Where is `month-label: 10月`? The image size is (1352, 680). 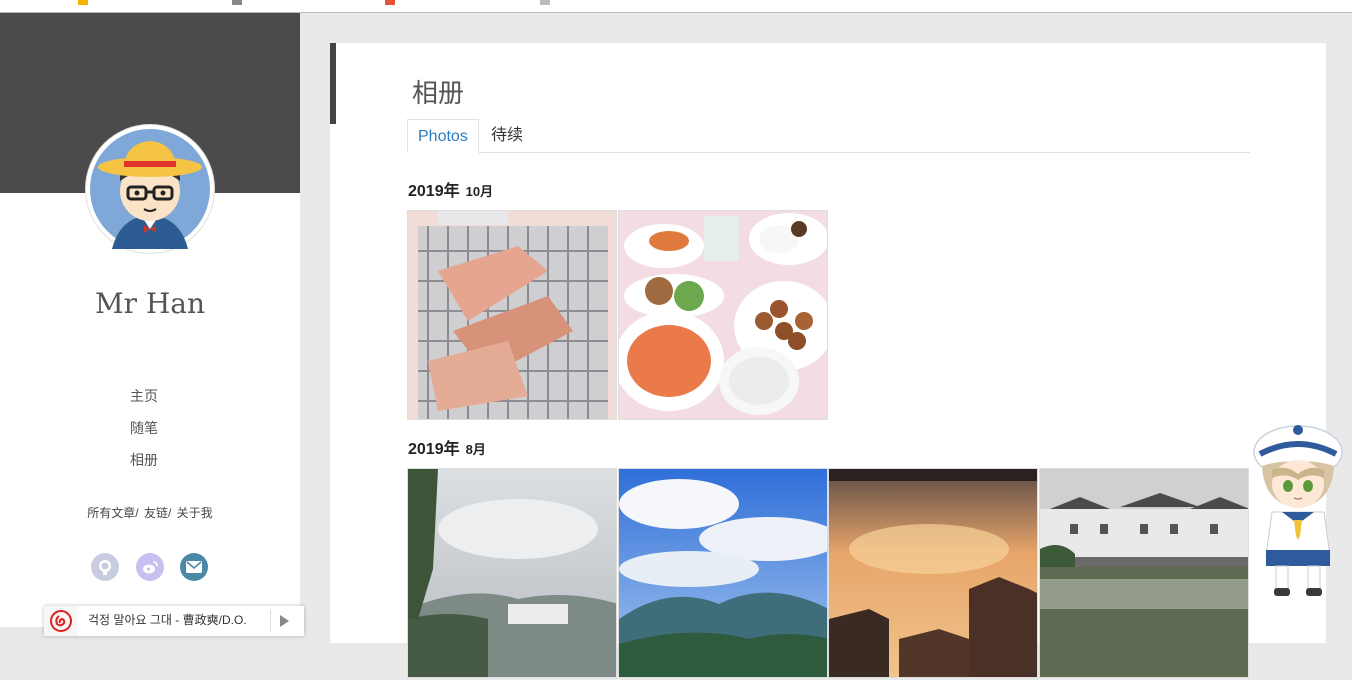
month-label: 10月 is located at coordinates (479, 191).